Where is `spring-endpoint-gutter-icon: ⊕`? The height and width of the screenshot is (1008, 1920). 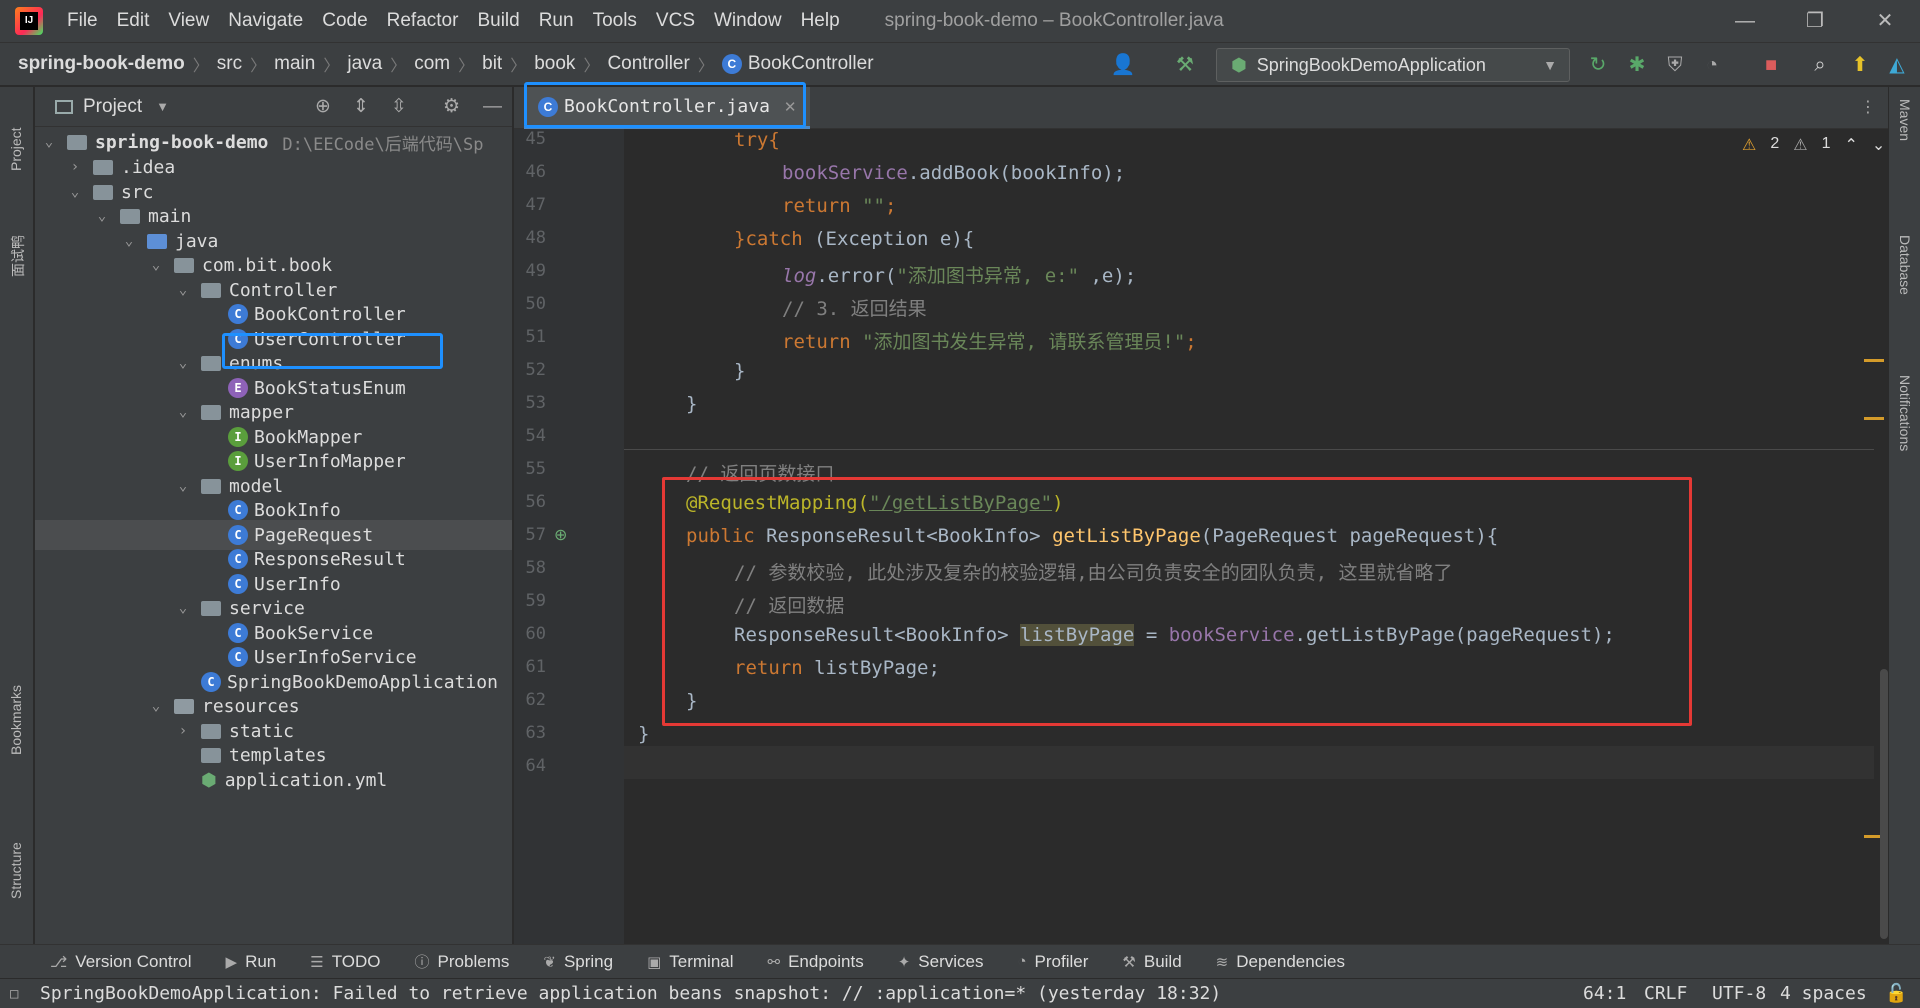 spring-endpoint-gutter-icon: ⊕ is located at coordinates (560, 535).